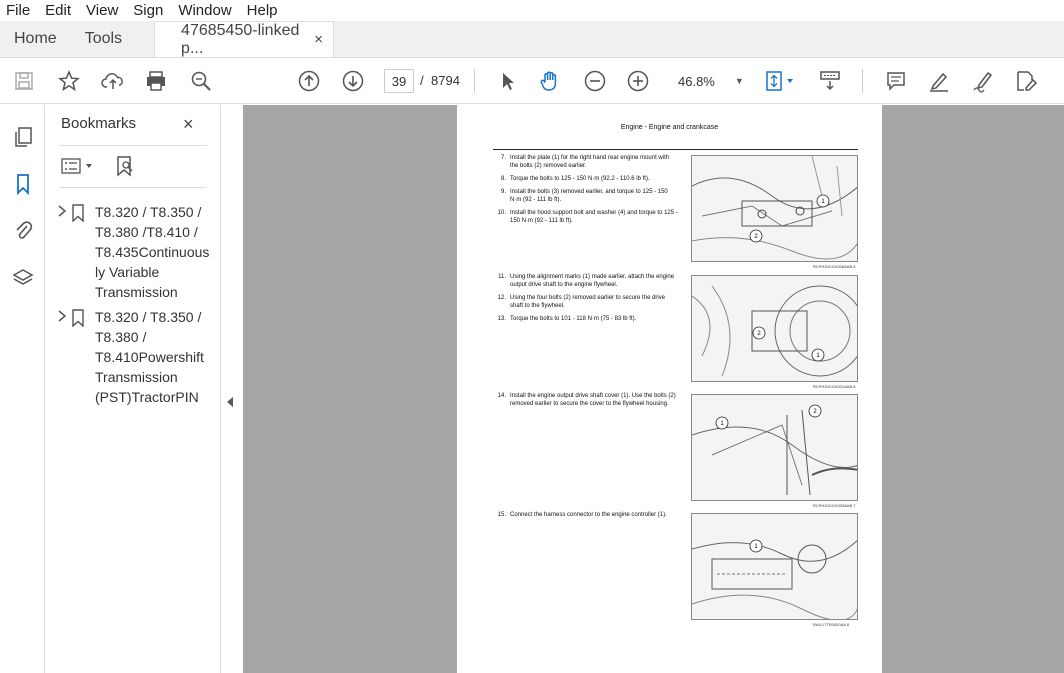 The width and height of the screenshot is (1064, 673). I want to click on pdf-header-rule, so click(675, 149).